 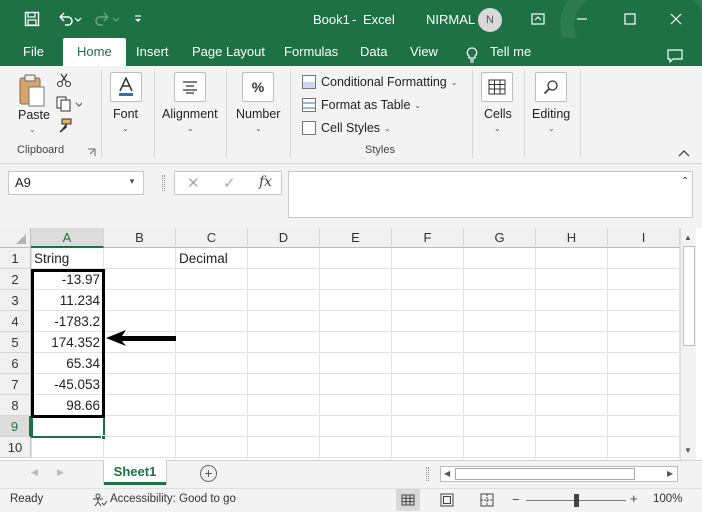 What do you see at coordinates (228, 52) in the screenshot?
I see `tab-page-layout: Page Layout` at bounding box center [228, 52].